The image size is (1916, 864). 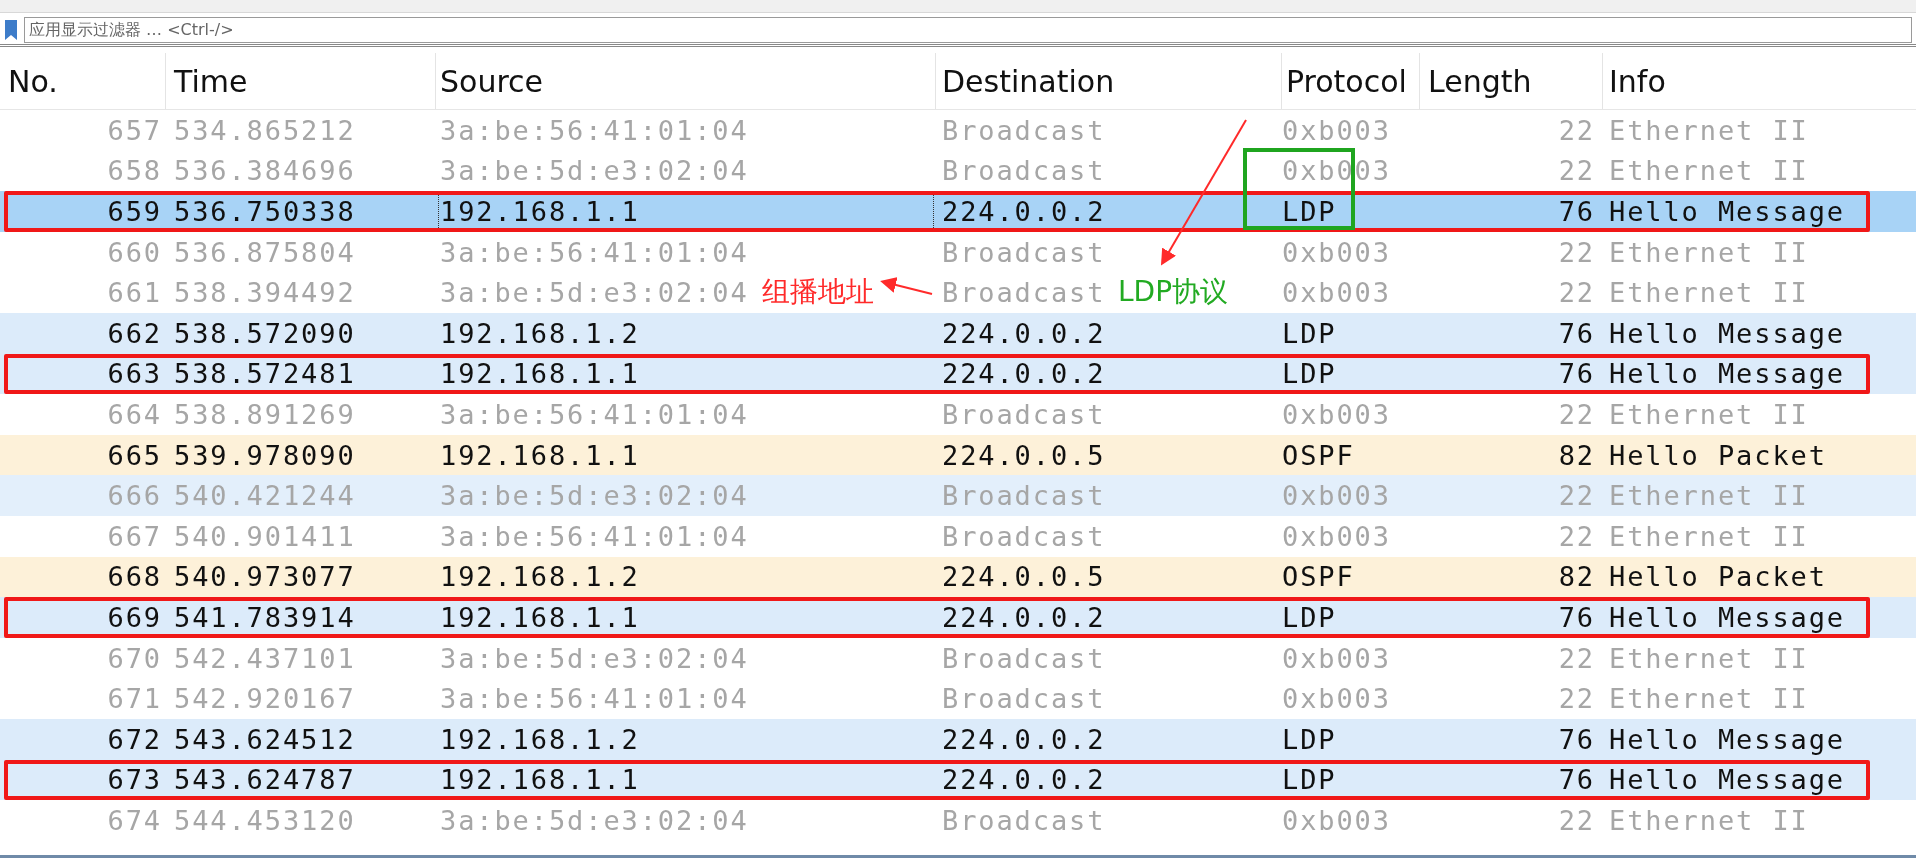 What do you see at coordinates (134, 658) in the screenshot?
I see `table-cell: 670` at bounding box center [134, 658].